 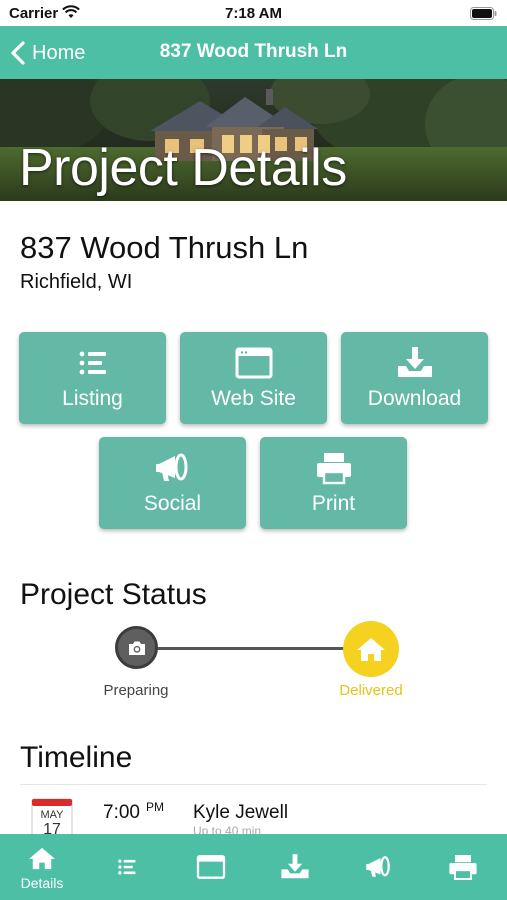 I want to click on address-street: 837 Wood Thrush Ln, so click(x=164, y=247).